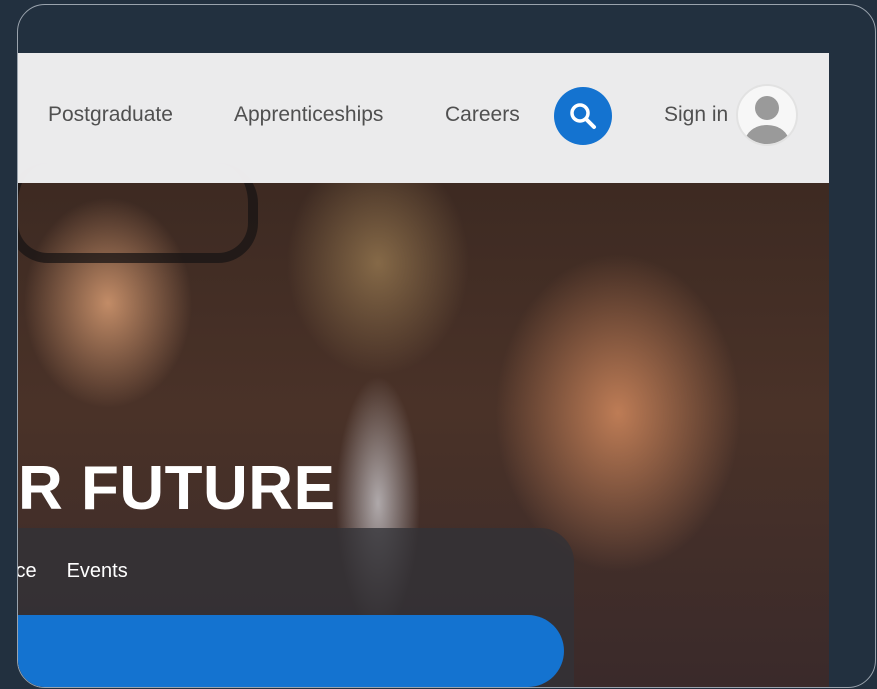 This screenshot has height=689, width=877. Describe the element at coordinates (767, 120) in the screenshot. I see `user-avatar-icon` at that location.